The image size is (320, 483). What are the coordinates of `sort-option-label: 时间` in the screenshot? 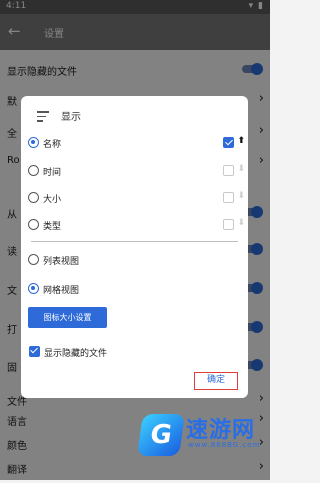 It's located at (52, 173).